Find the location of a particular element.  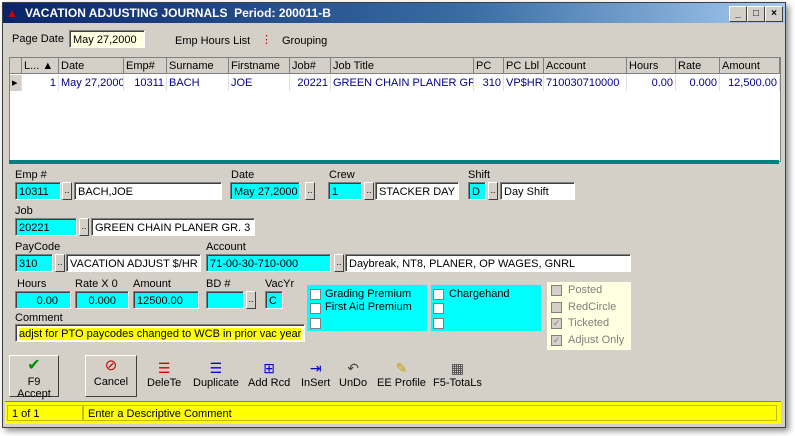

column-header: Surname is located at coordinates (198, 66).